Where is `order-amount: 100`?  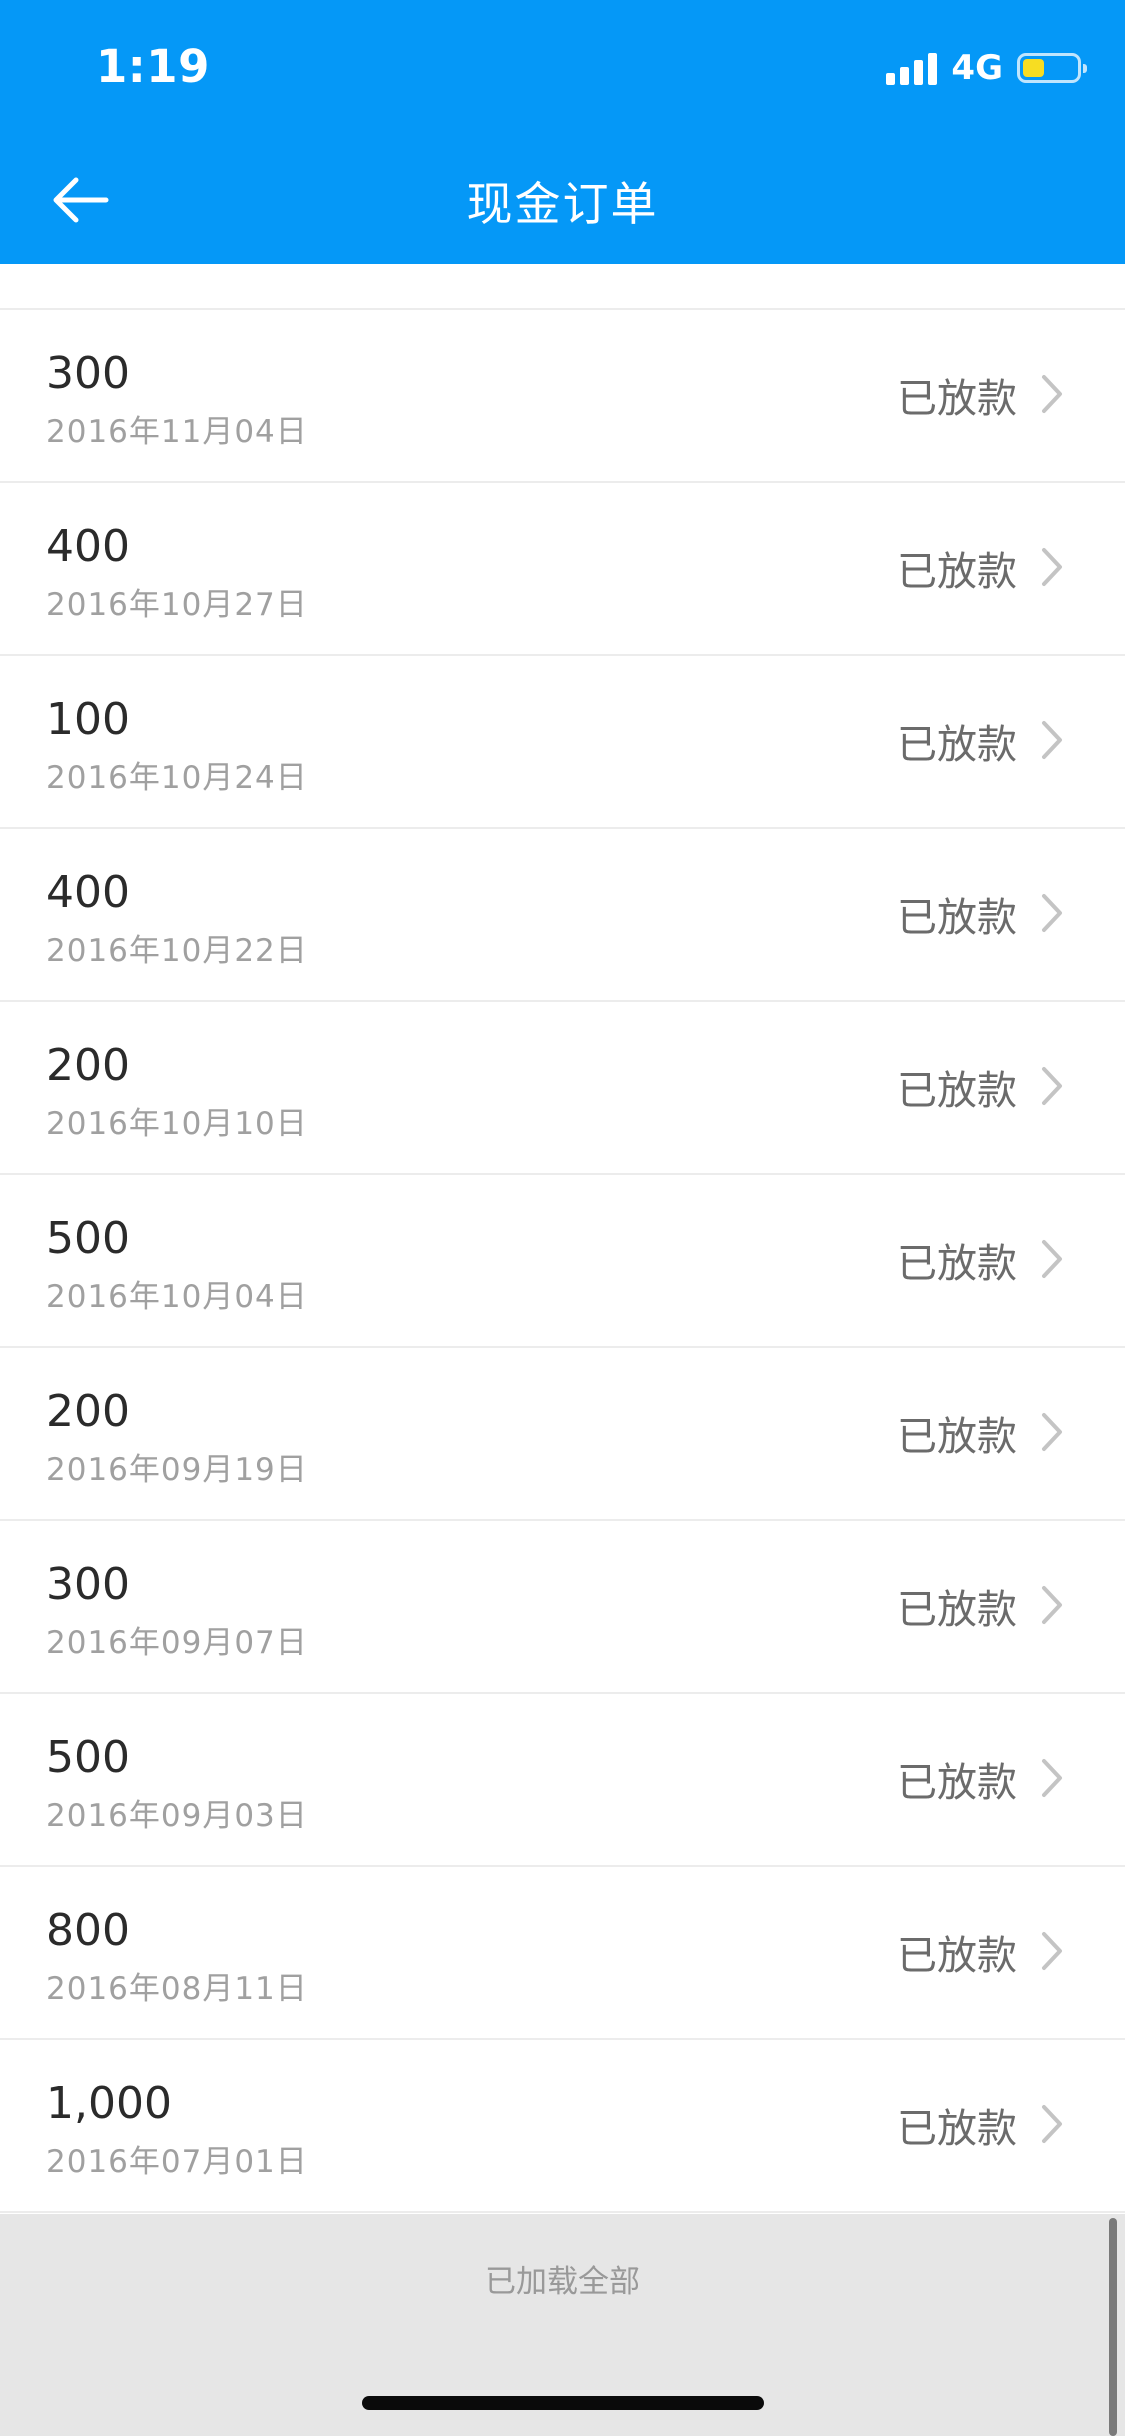 order-amount: 100 is located at coordinates (88, 719).